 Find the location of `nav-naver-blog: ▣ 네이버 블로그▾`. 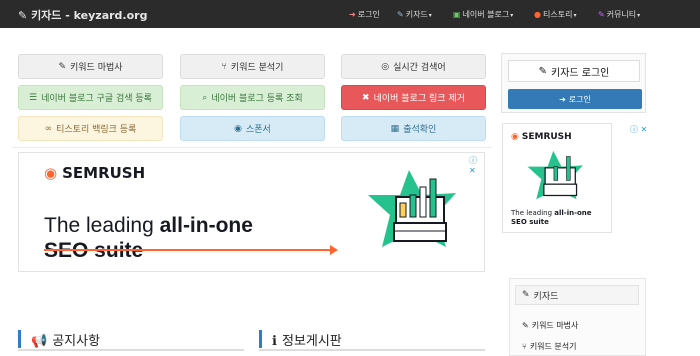

nav-naver-blog: ▣ 네이버 블로그▾ is located at coordinates (483, 14).